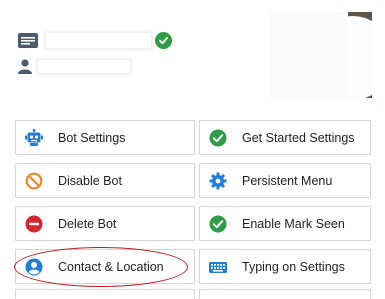 Image resolution: width=385 pixels, height=299 pixels. Describe the element at coordinates (287, 180) in the screenshot. I see `persistent-menu-label: Persistent Menu` at that location.